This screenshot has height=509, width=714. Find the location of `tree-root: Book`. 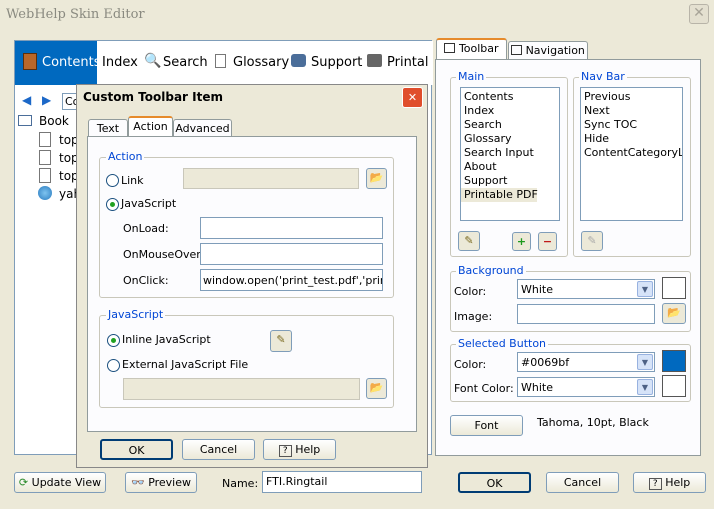

tree-root: Book is located at coordinates (54, 121).